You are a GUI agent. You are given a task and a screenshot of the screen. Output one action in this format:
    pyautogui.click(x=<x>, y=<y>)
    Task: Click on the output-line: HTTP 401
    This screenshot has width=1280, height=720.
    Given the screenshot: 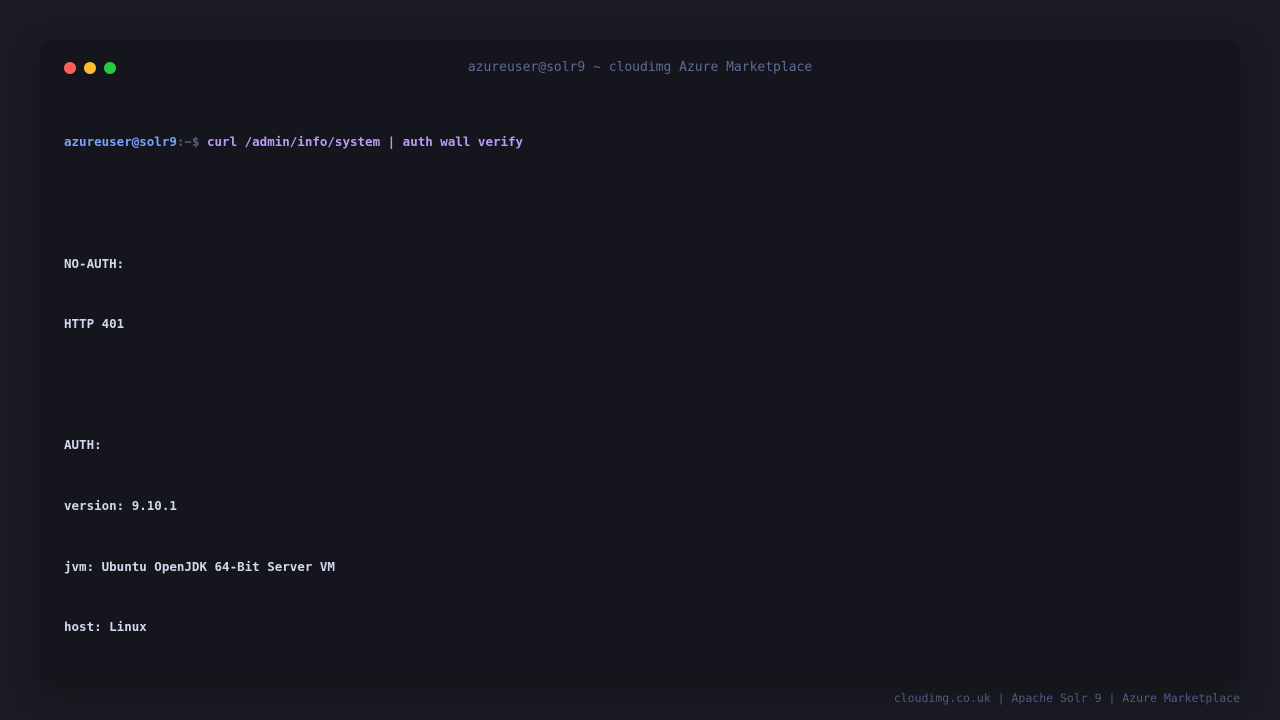 What is the action you would take?
    pyautogui.click(x=94, y=324)
    